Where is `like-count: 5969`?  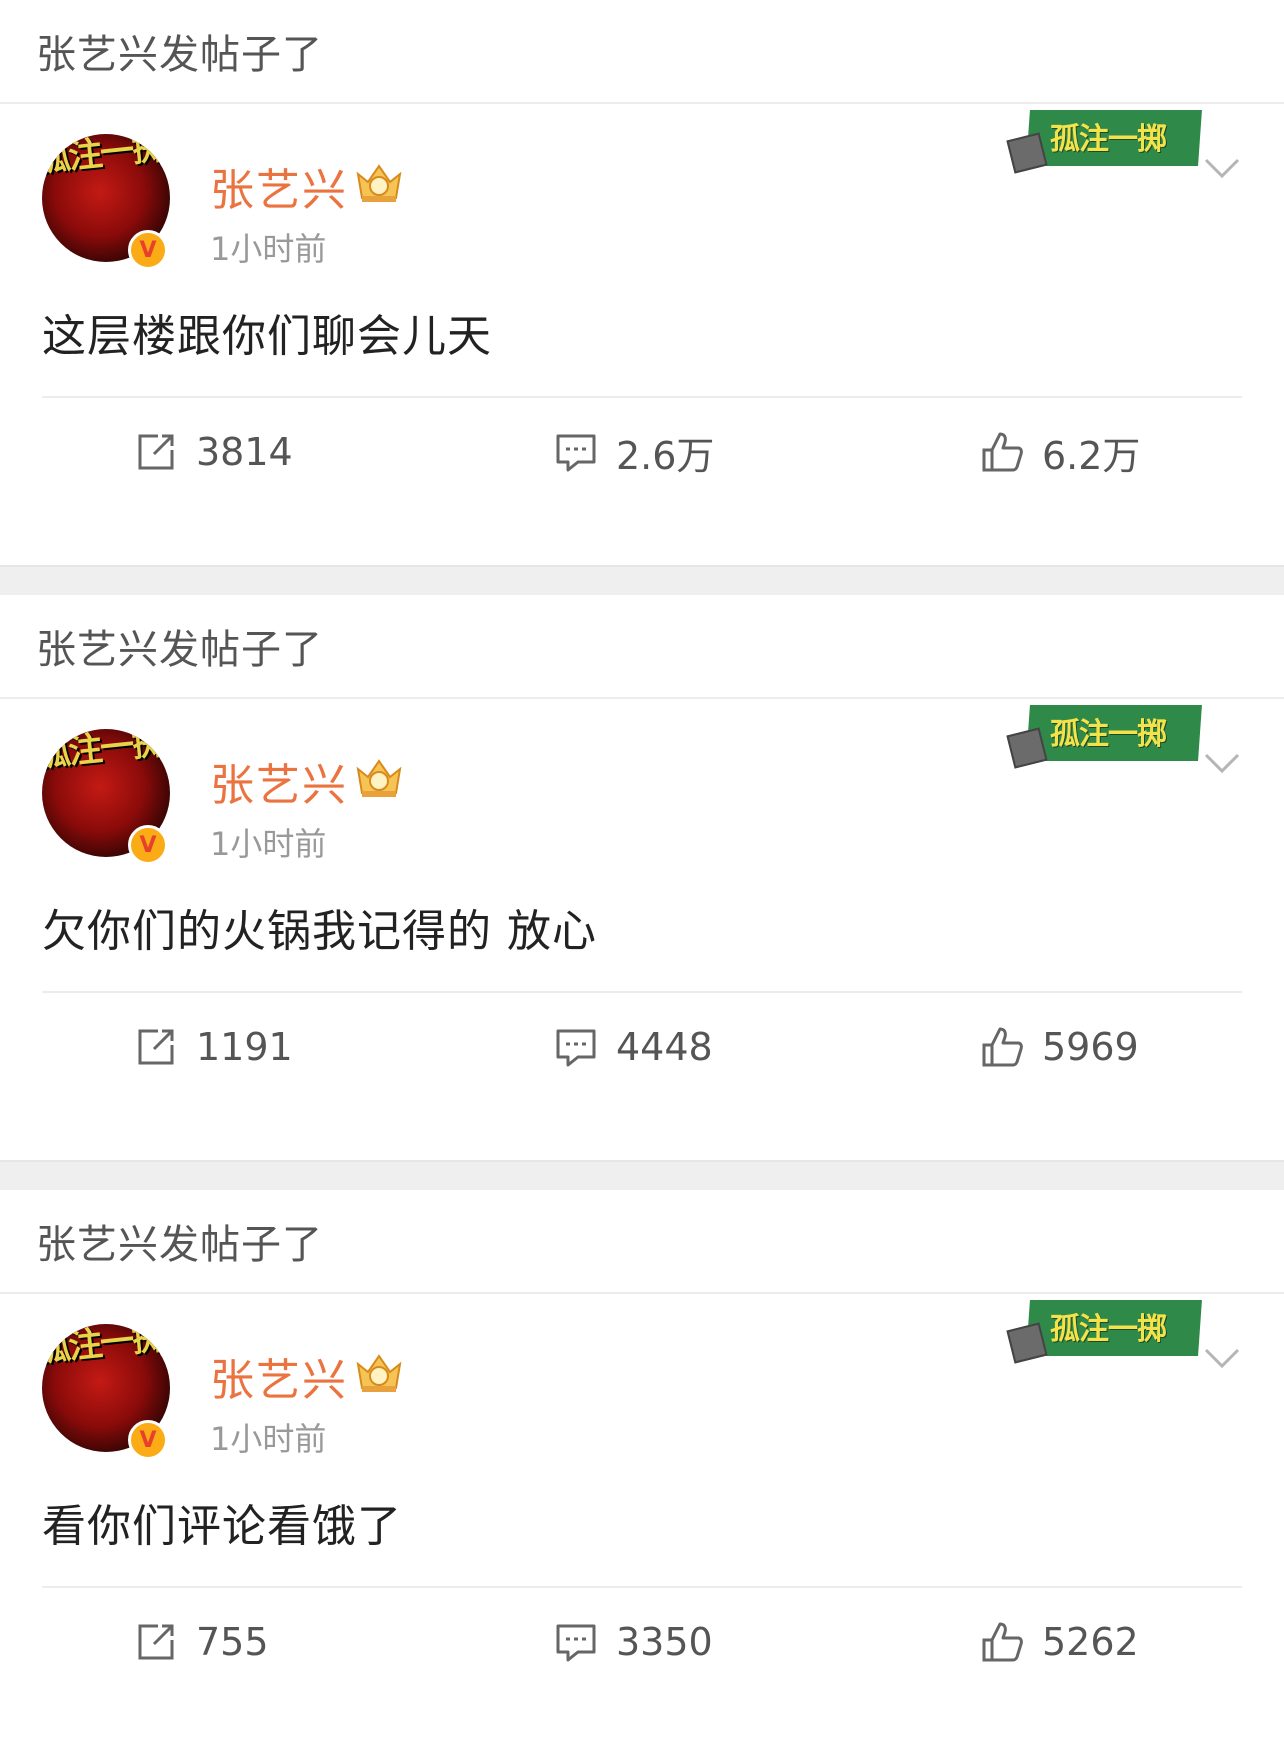 like-count: 5969 is located at coordinates (1090, 1047).